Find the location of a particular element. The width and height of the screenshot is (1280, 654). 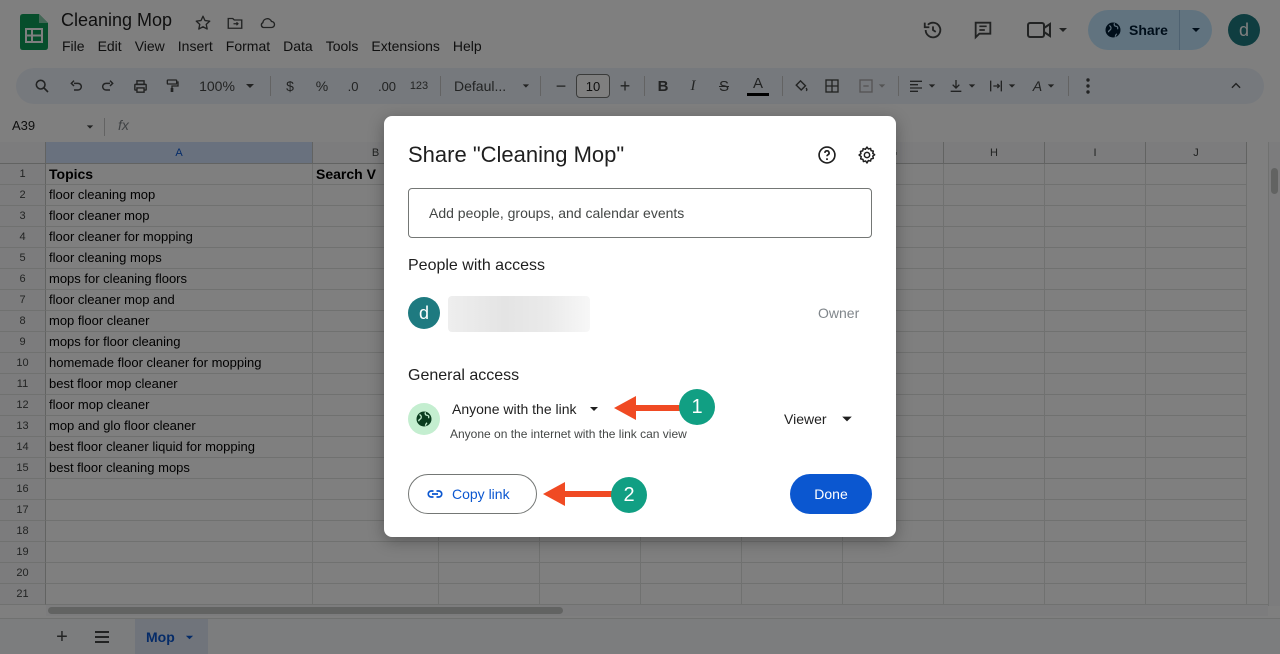

owner-role-label: Owner is located at coordinates (839, 313).